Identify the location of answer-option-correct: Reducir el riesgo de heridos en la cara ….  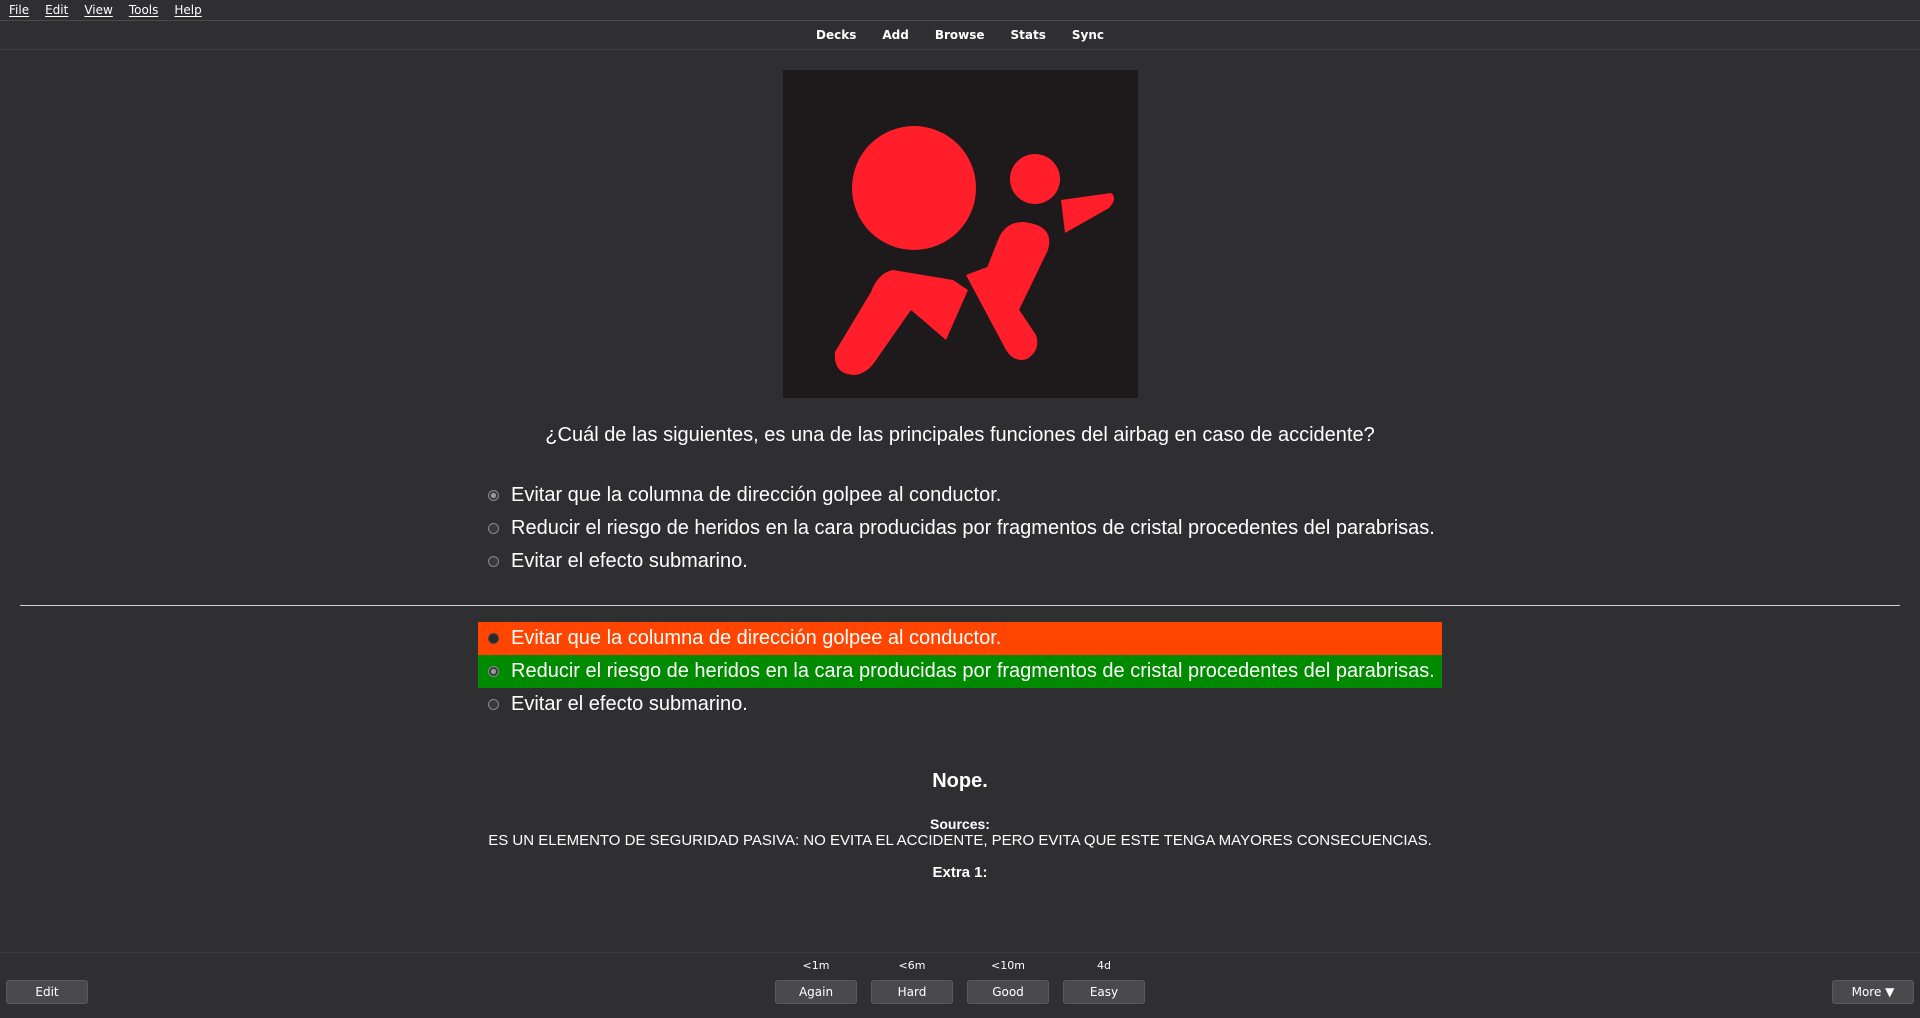
(960, 671).